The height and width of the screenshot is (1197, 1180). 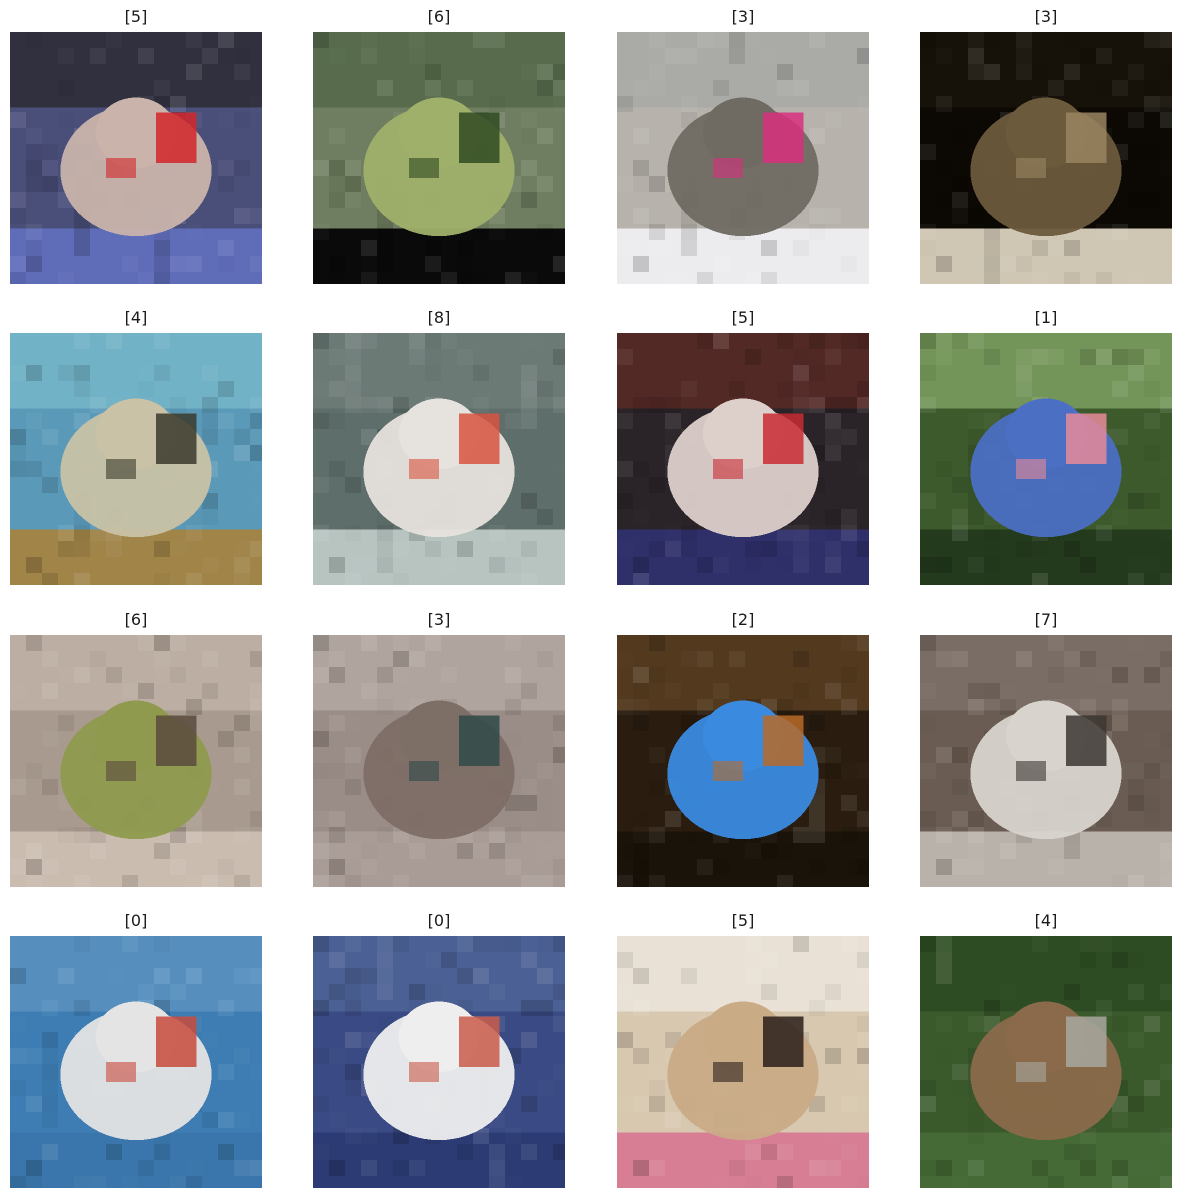 I want to click on image-cell: [8], so click(x=439, y=445).